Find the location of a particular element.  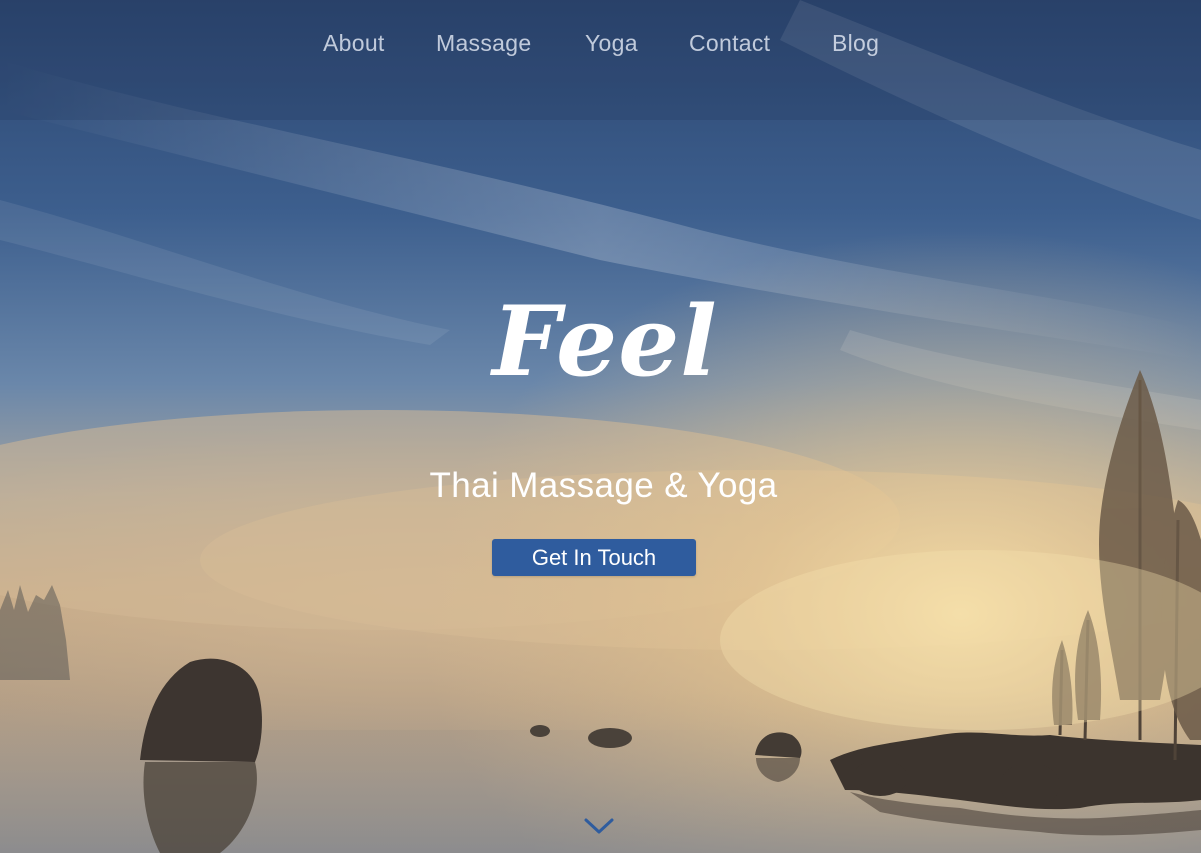

get-in-touch-button: Get In Touch is located at coordinates (594, 557).